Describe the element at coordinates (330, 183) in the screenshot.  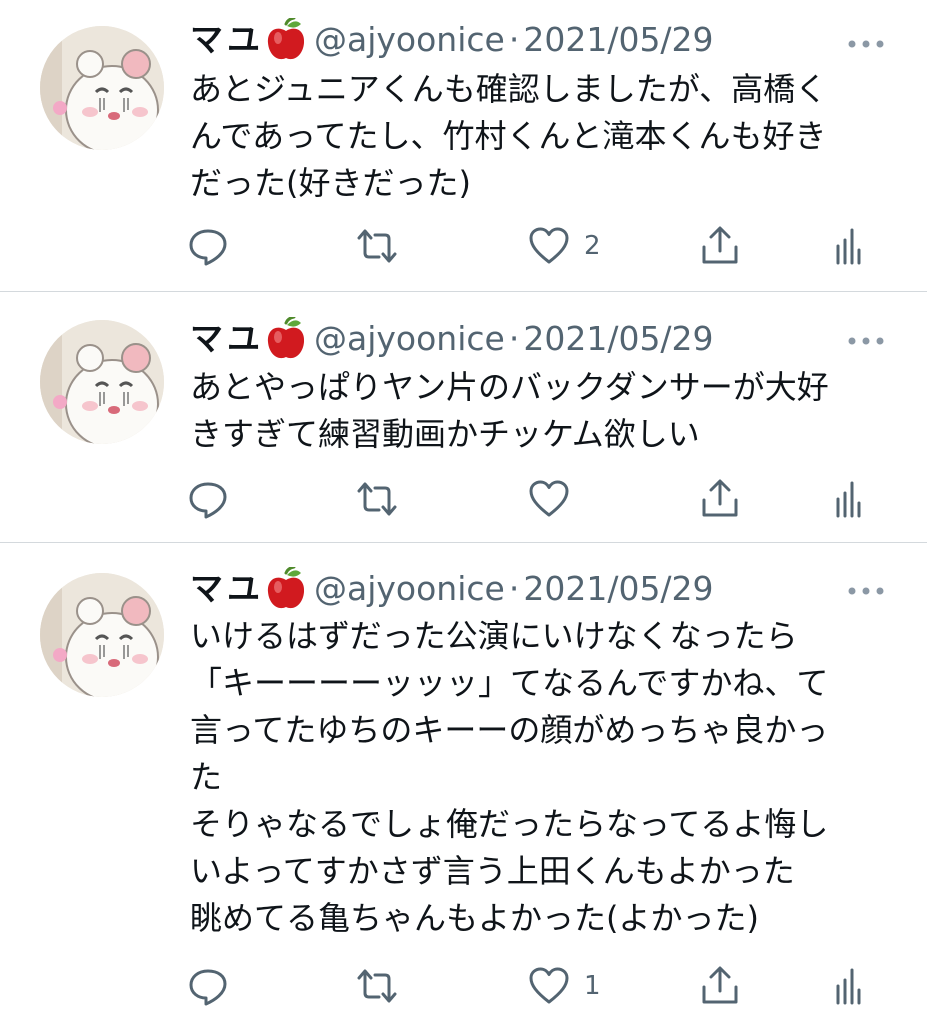
I see `tweet-text-line: だった(好きだった)` at that location.